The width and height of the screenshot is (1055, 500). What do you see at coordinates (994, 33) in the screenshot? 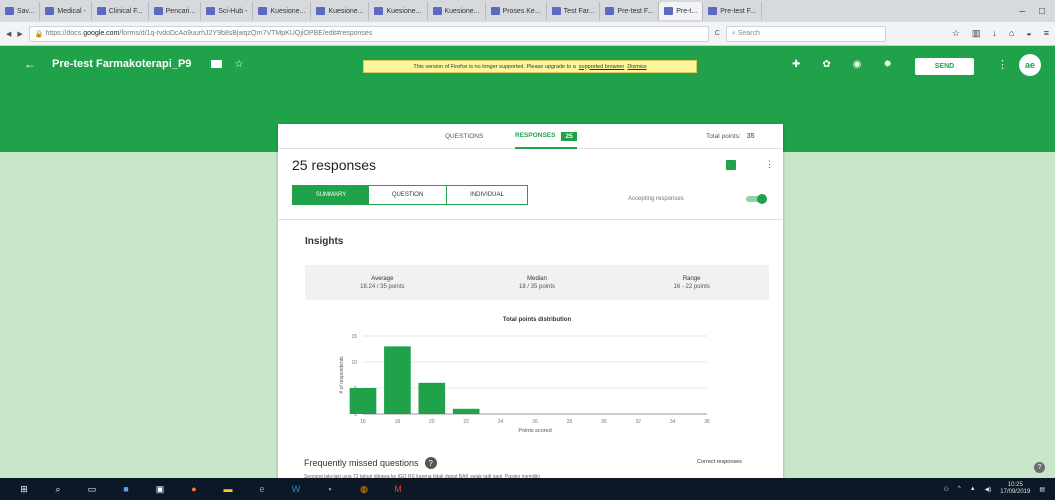
I see `download-icon: ↓` at bounding box center [994, 33].